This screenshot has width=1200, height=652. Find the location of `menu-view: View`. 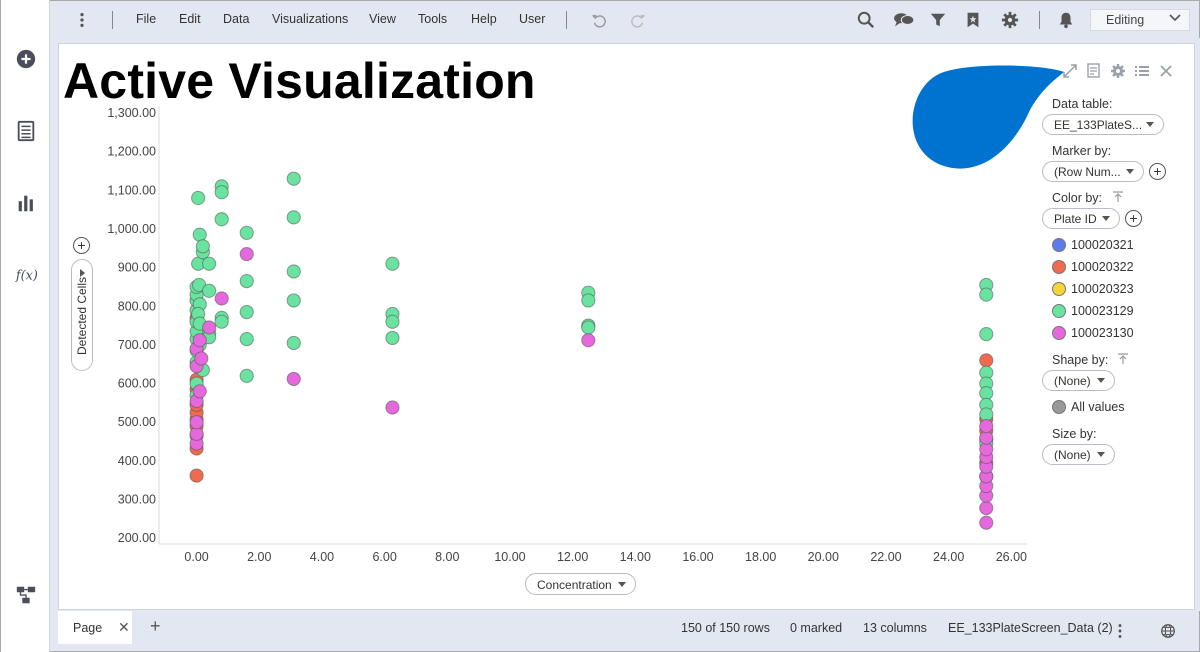

menu-view: View is located at coordinates (382, 19).